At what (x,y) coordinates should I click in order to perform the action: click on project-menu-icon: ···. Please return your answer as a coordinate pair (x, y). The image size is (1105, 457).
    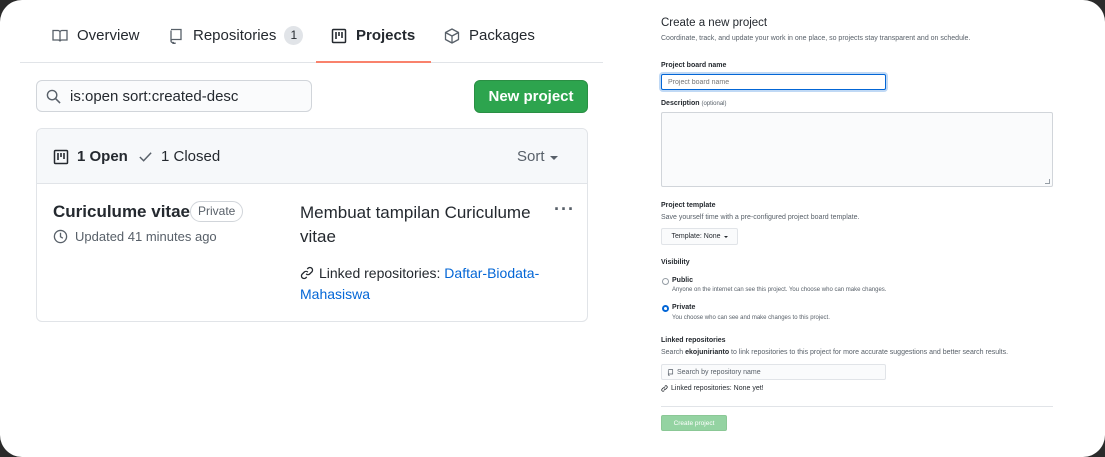
    Looking at the image, I should click on (564, 209).